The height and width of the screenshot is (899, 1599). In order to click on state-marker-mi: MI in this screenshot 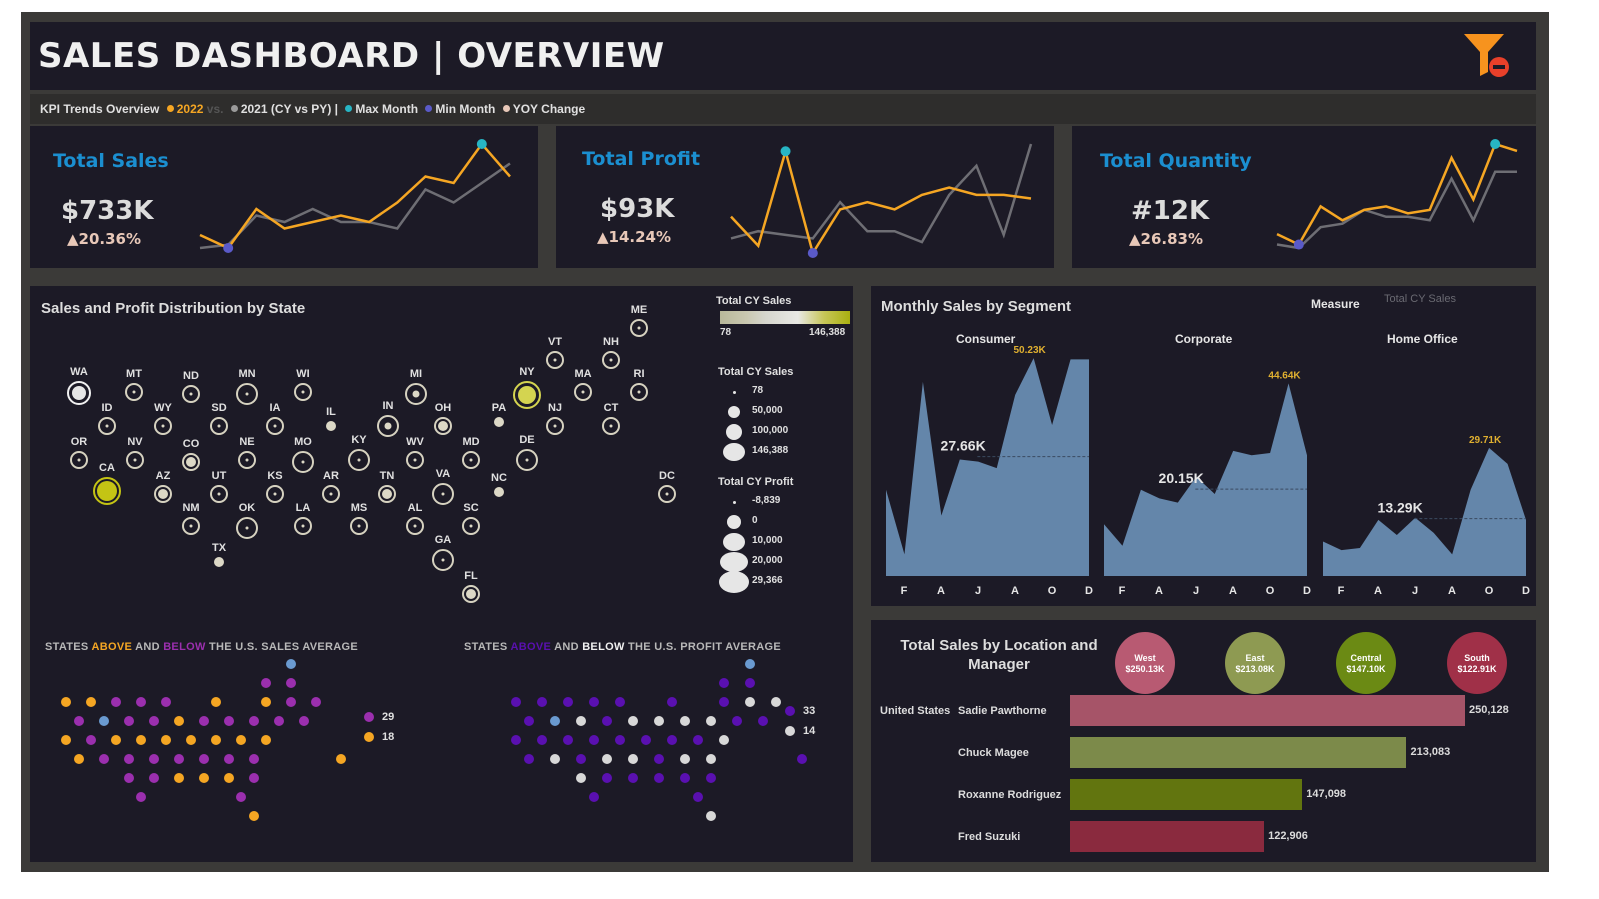, I will do `click(416, 386)`.